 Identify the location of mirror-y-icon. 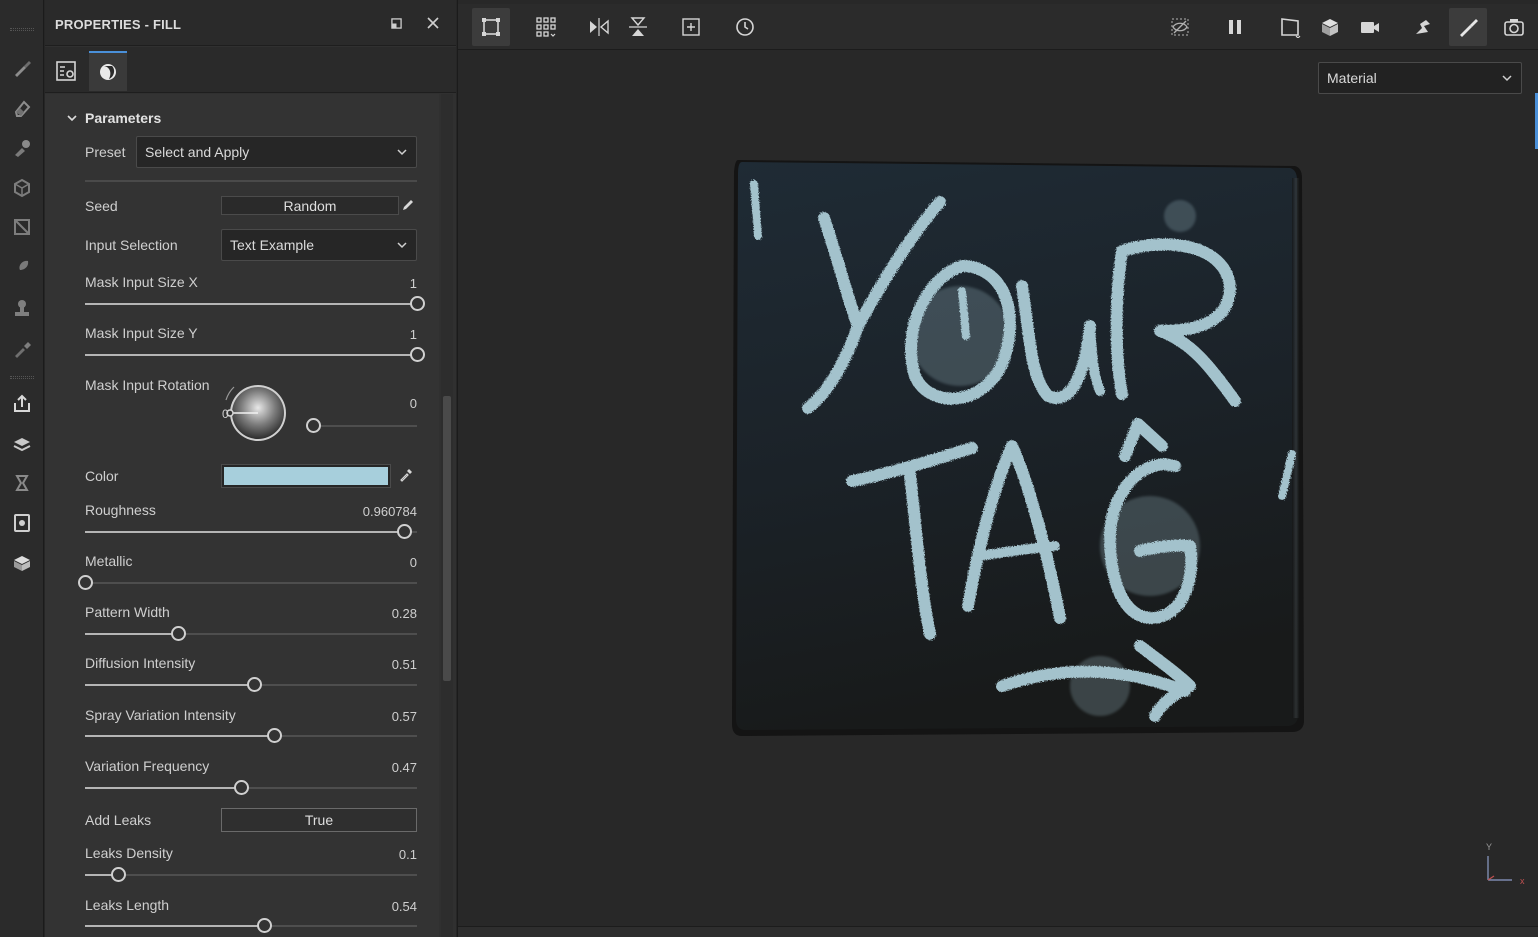
(638, 27).